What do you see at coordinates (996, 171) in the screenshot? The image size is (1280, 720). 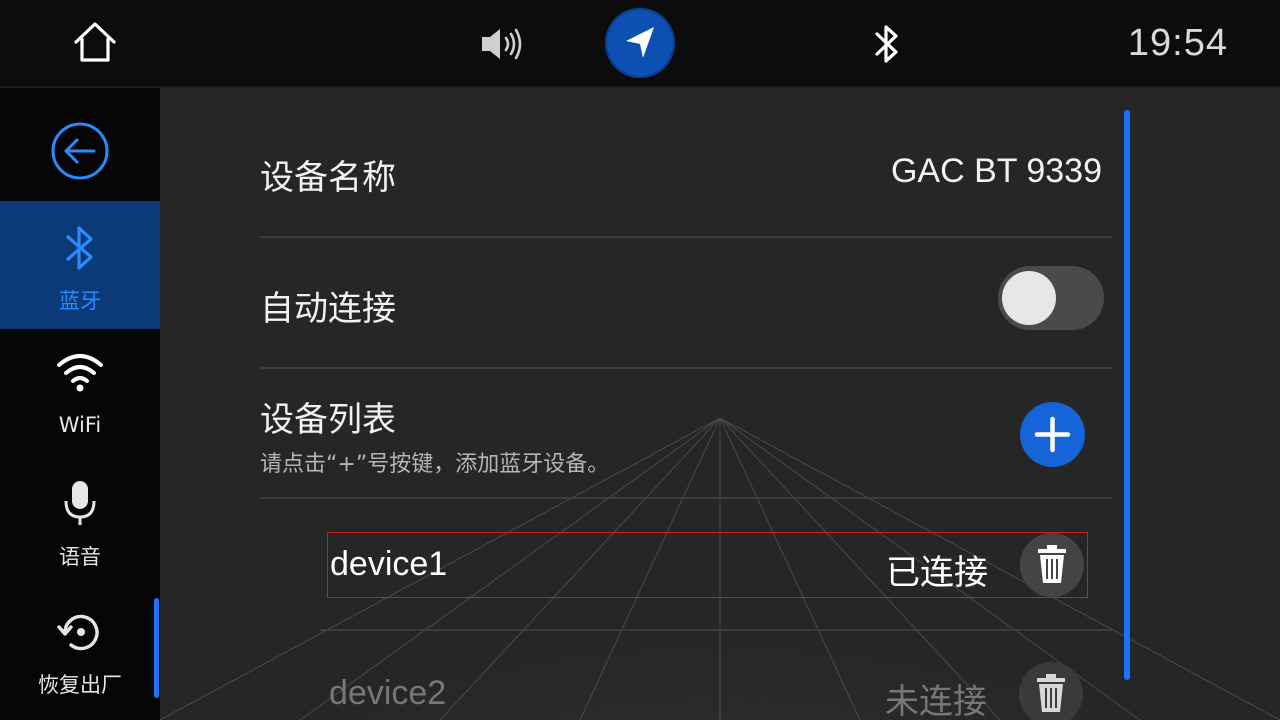 I see `device-name-value: GAC BT 9339` at bounding box center [996, 171].